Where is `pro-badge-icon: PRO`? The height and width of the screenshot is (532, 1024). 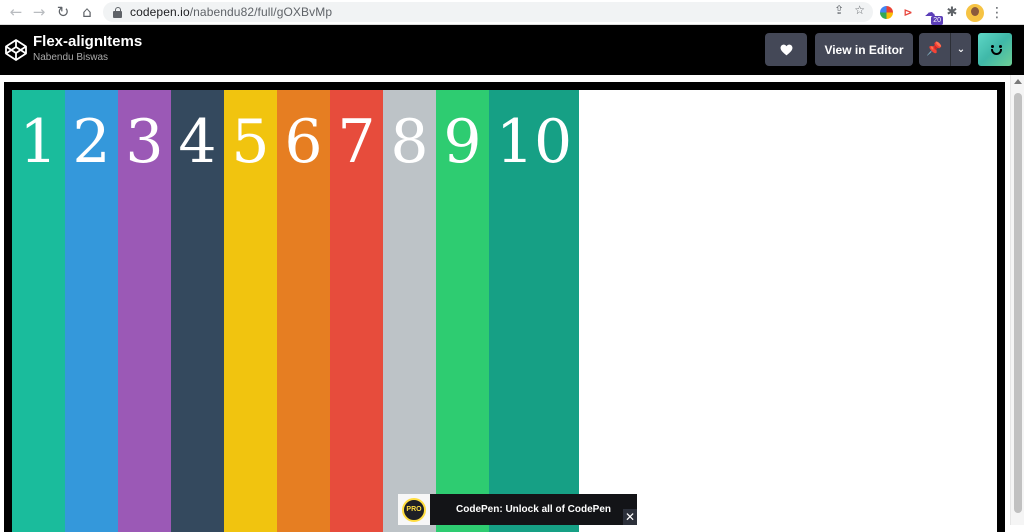 pro-badge-icon: PRO is located at coordinates (414, 509).